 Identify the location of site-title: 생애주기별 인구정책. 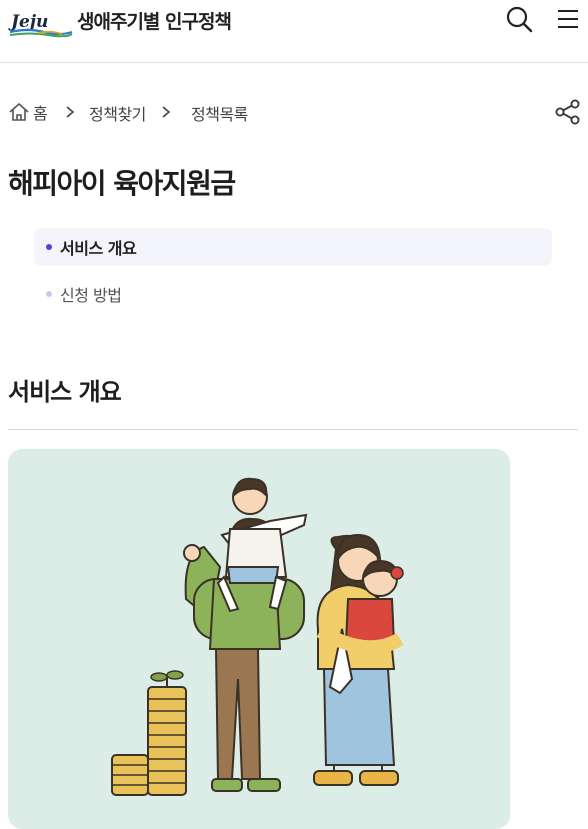
(154, 20).